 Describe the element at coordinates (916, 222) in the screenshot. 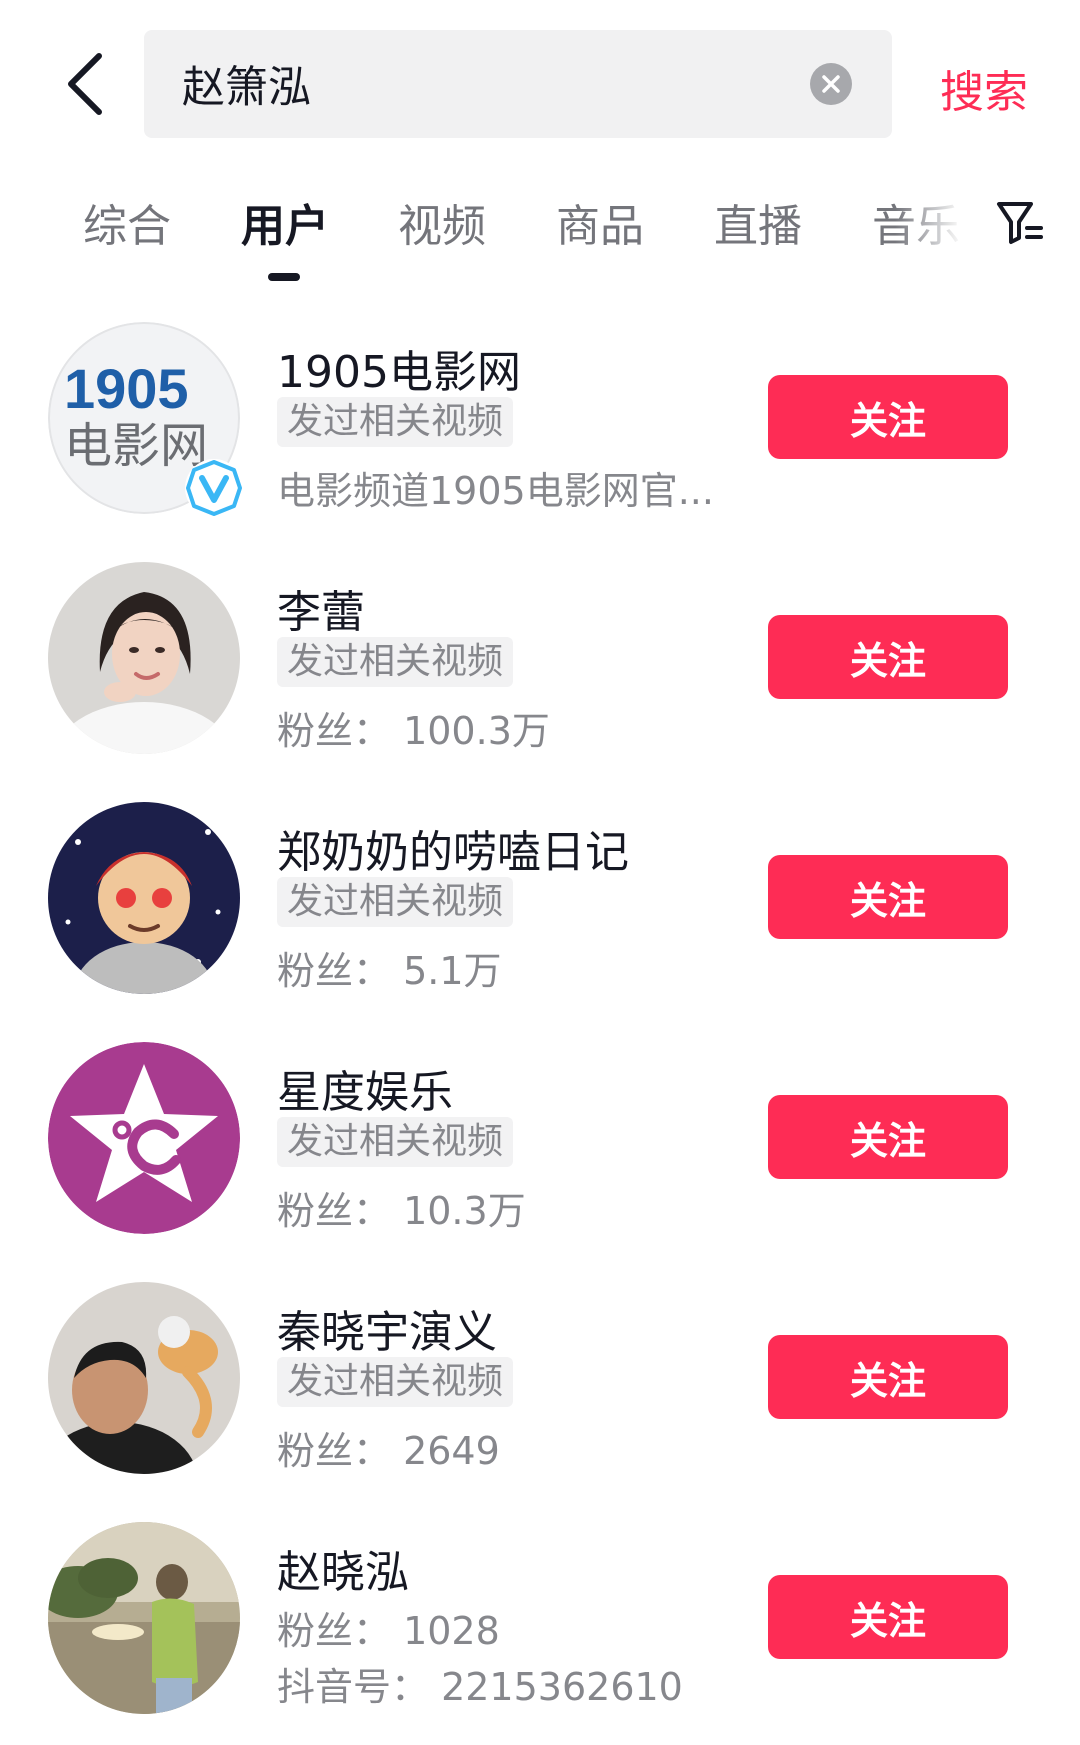

I see `tab-music: 音乐` at that location.